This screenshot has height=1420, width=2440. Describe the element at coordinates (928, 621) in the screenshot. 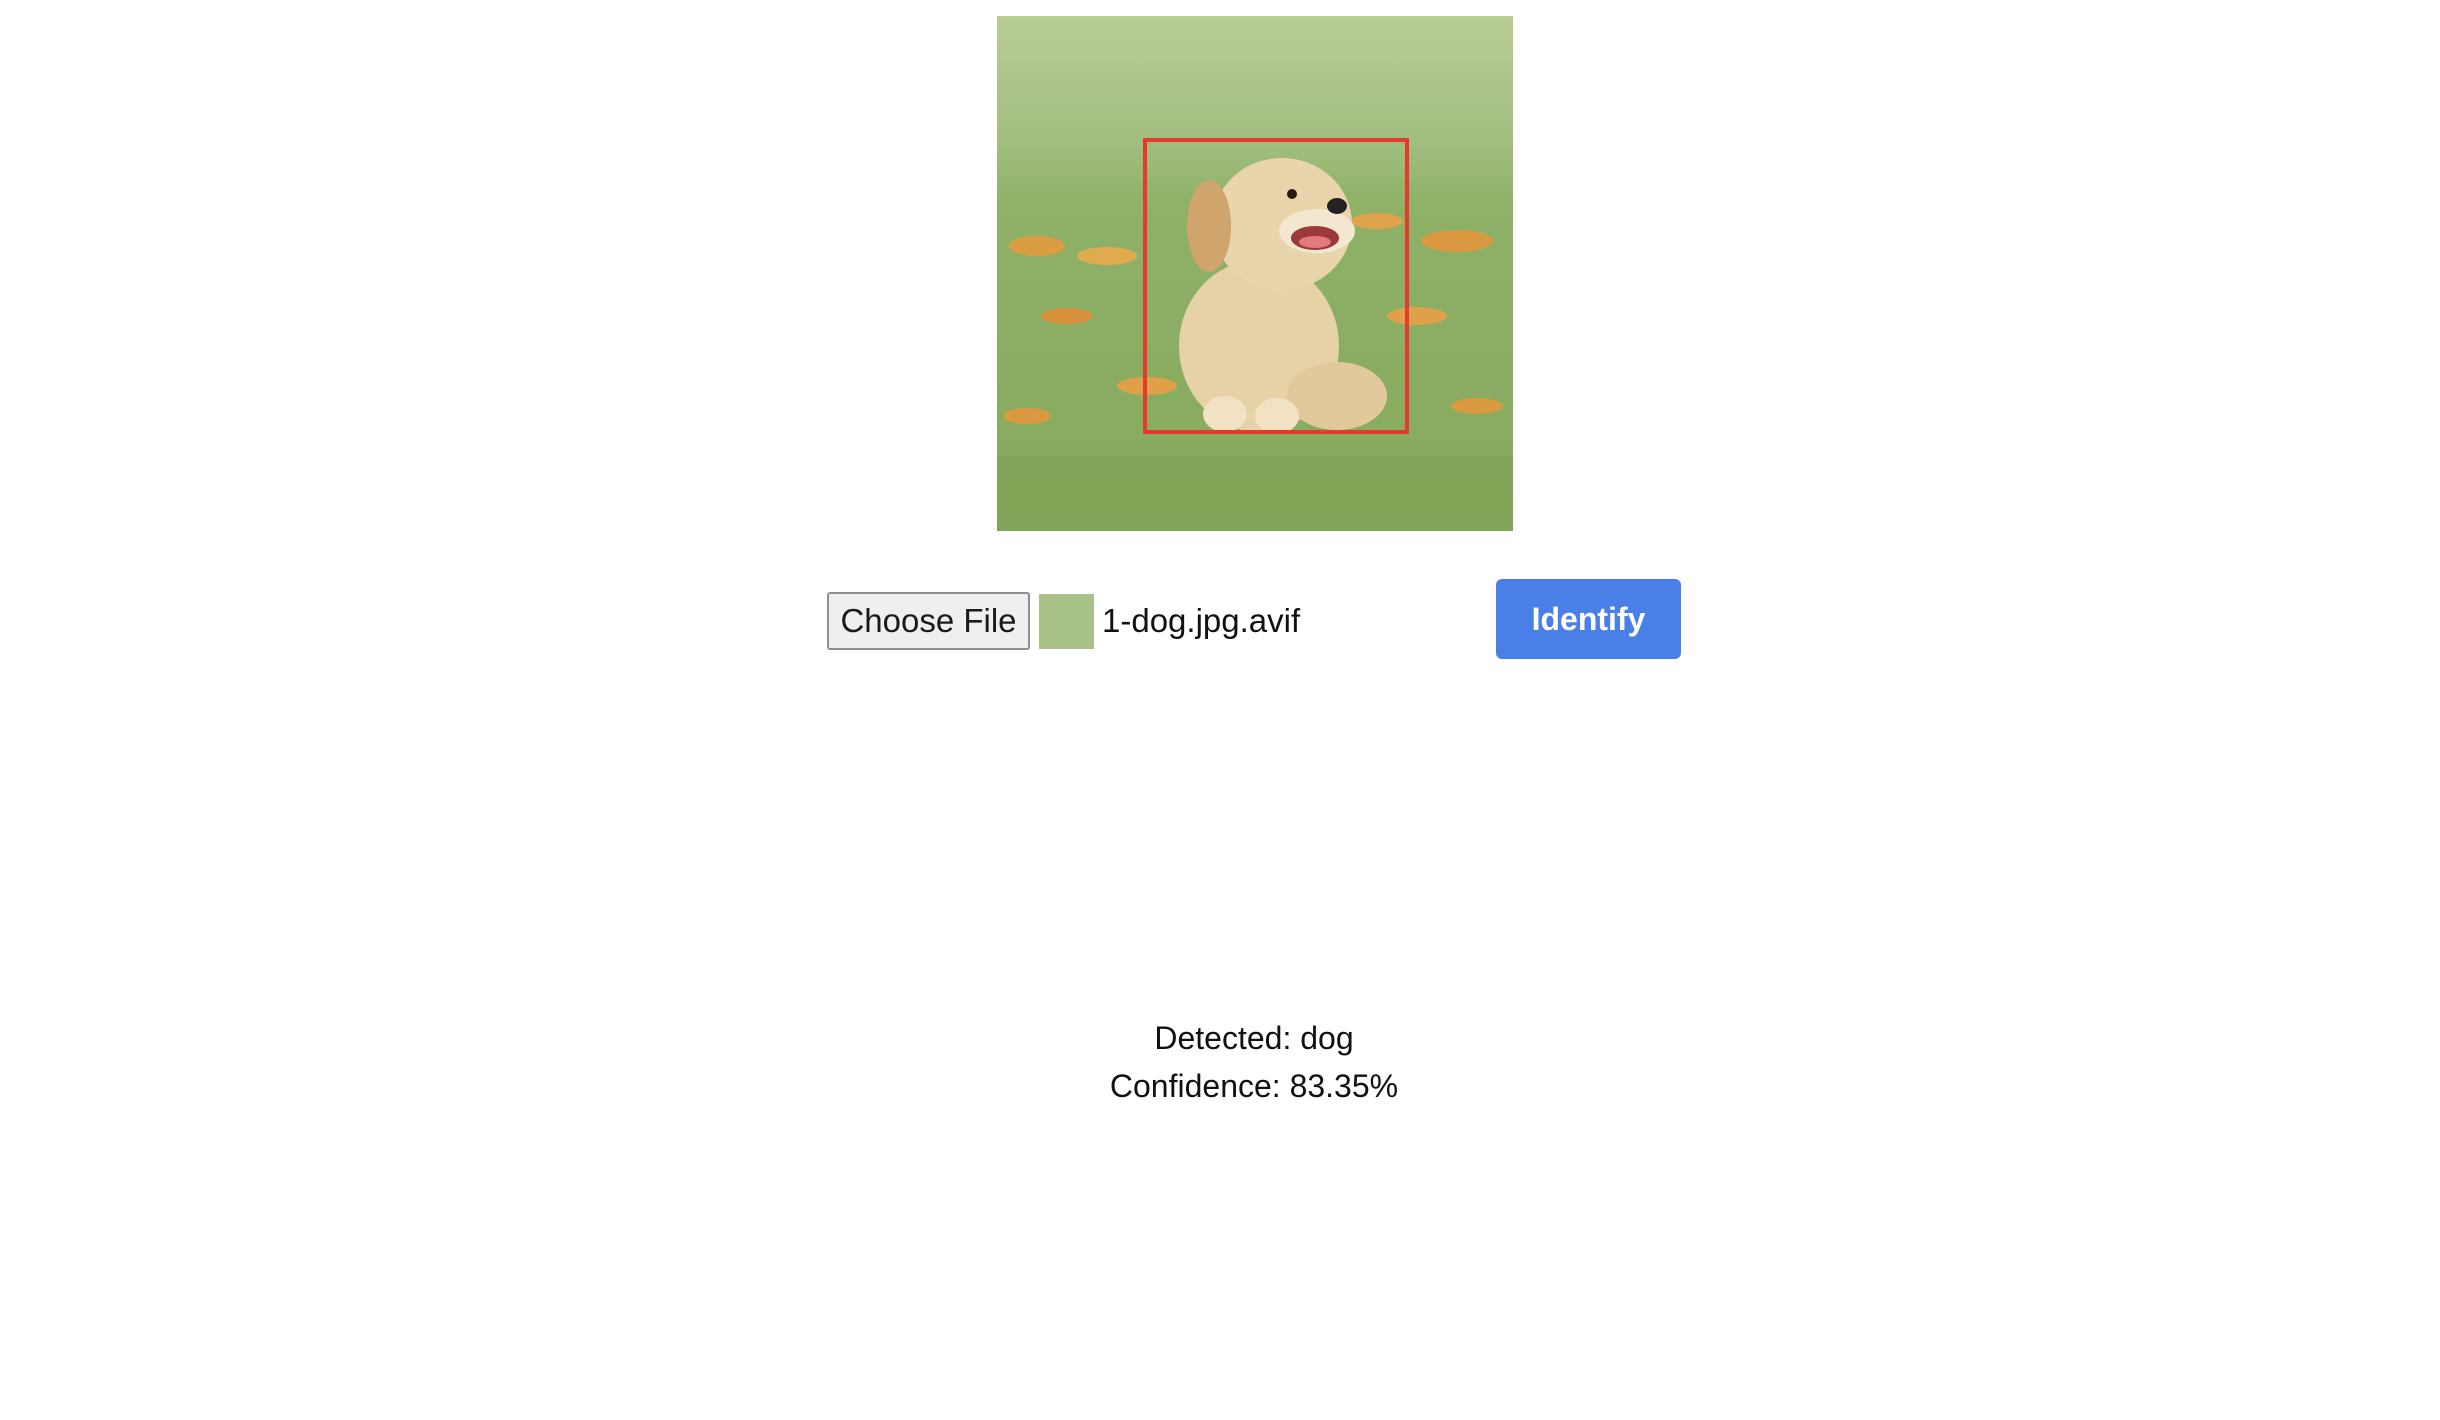

I see `choose-file-button: Choose File` at that location.